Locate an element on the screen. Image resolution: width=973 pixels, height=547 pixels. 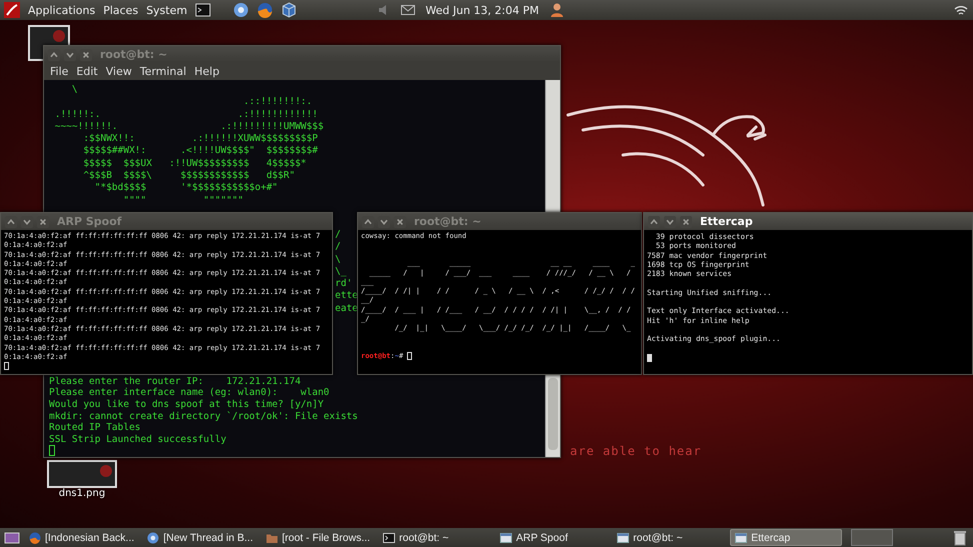
terminal-line: ette is located at coordinates (346, 296).